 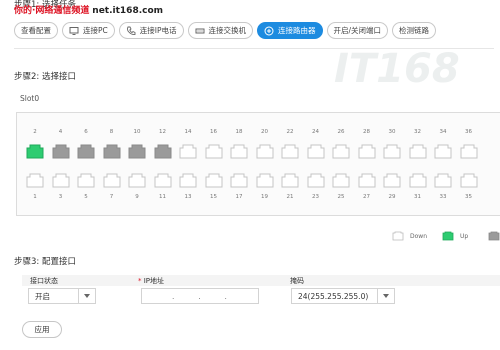 What do you see at coordinates (188, 132) in the screenshot?
I see `port-number-top: 14` at bounding box center [188, 132].